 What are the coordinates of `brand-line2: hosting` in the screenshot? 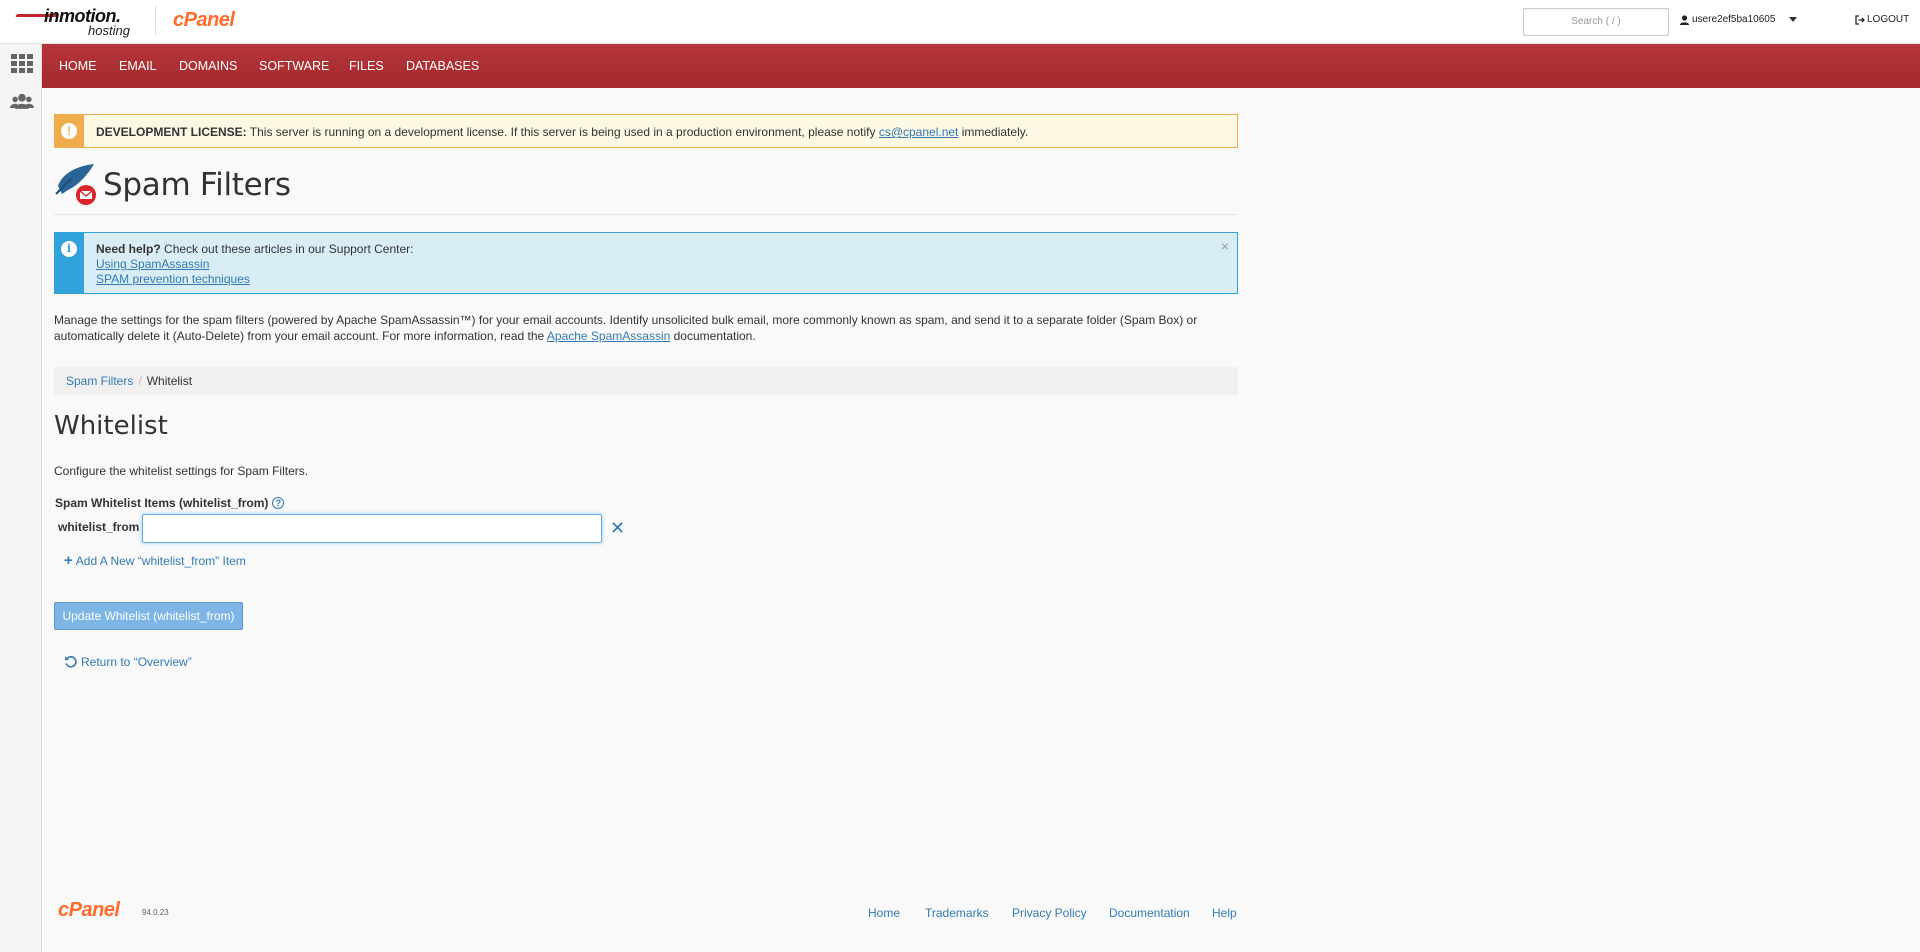 It's located at (109, 30).